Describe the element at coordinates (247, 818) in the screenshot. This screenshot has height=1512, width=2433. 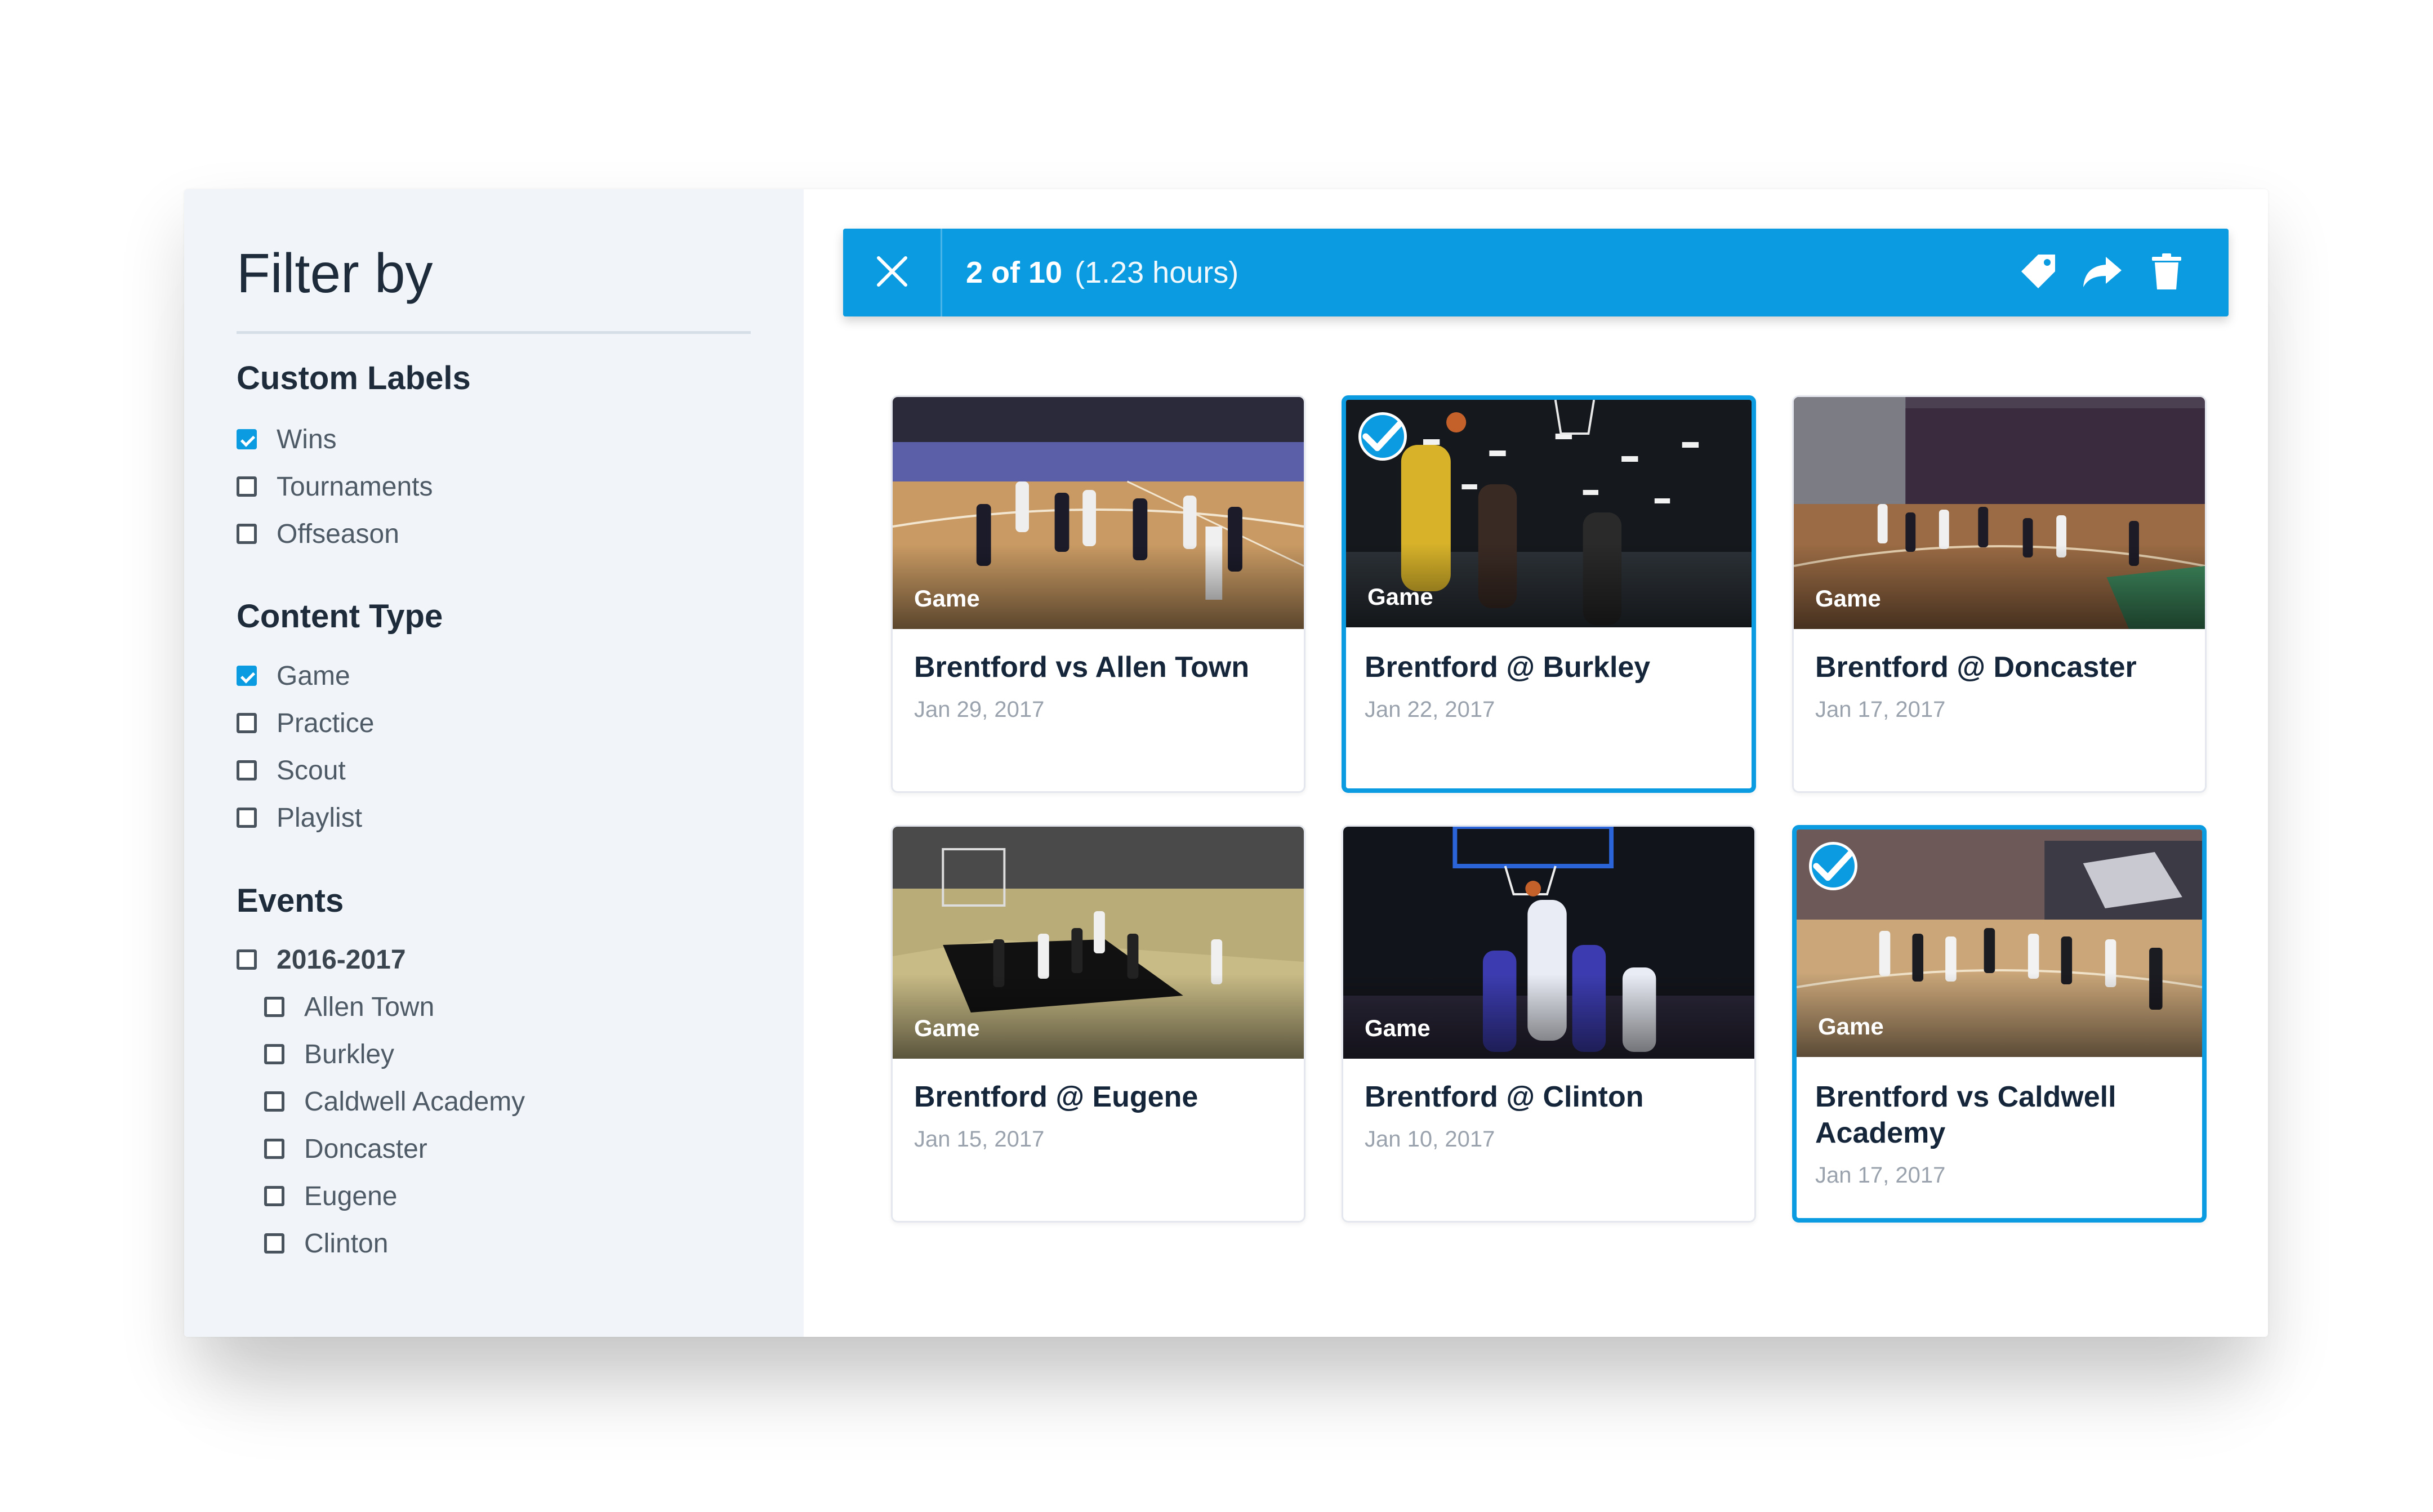
I see `playlist-checkbox` at that location.